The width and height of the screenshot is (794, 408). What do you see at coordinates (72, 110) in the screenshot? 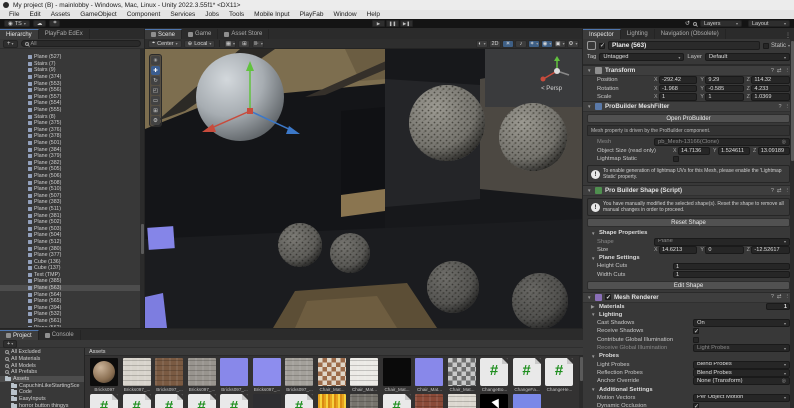
I see `hierarchy-item: Plane (555)` at bounding box center [72, 110].